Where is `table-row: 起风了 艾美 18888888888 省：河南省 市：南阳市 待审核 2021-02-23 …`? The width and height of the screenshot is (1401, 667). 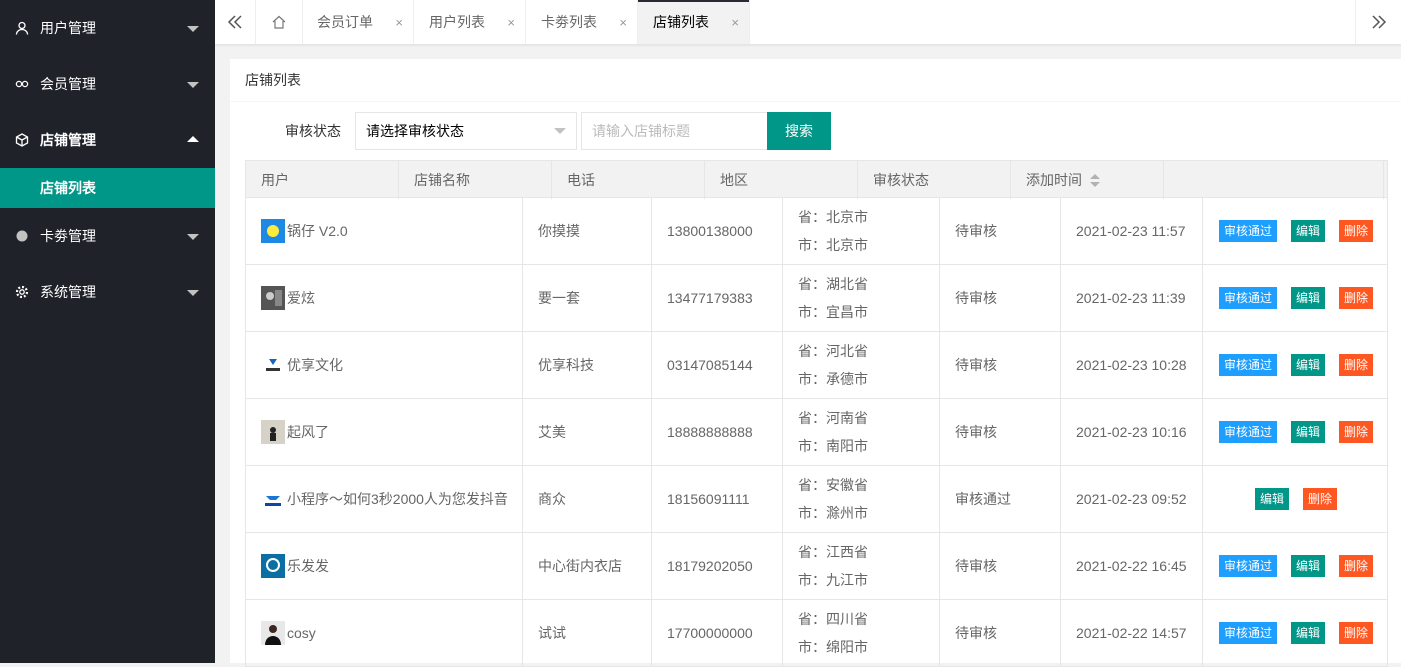
table-row: 起风了 艾美 18888888888 省：河南省 市：南阳市 待审核 2021-02-23 … is located at coordinates (816, 432).